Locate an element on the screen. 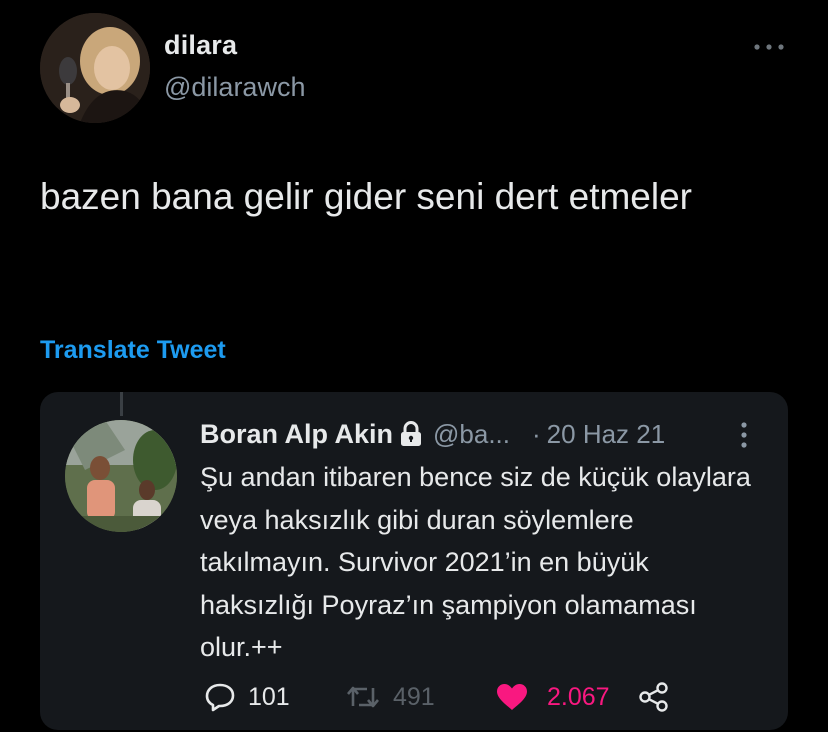 The width and height of the screenshot is (828, 732). like-count: 2.067 is located at coordinates (578, 696).